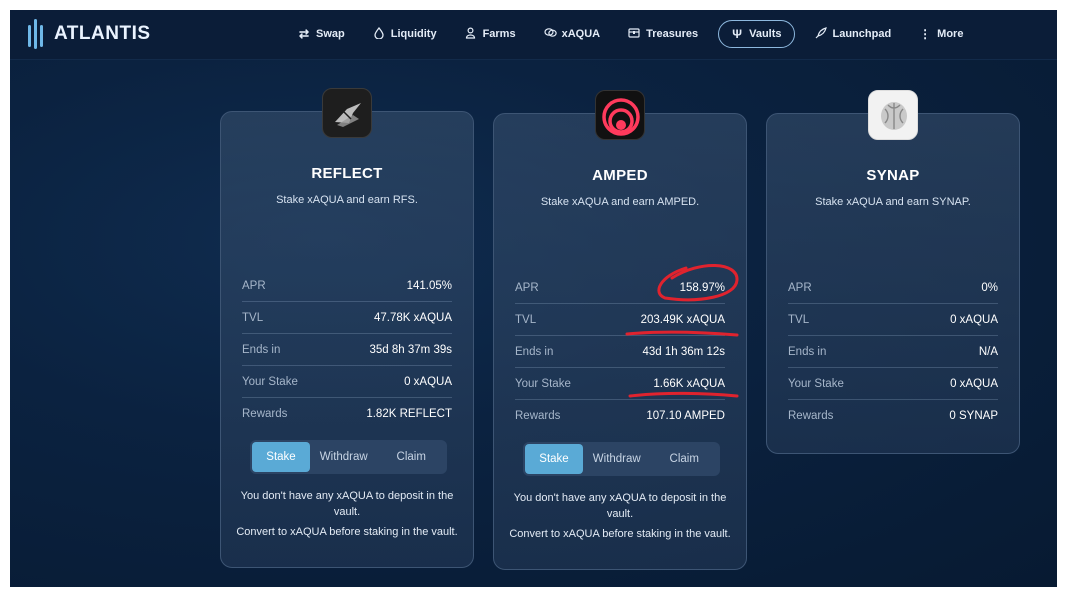 The image size is (1066, 597). What do you see at coordinates (672, 34) in the screenshot?
I see `nav-item-label: Treasures` at bounding box center [672, 34].